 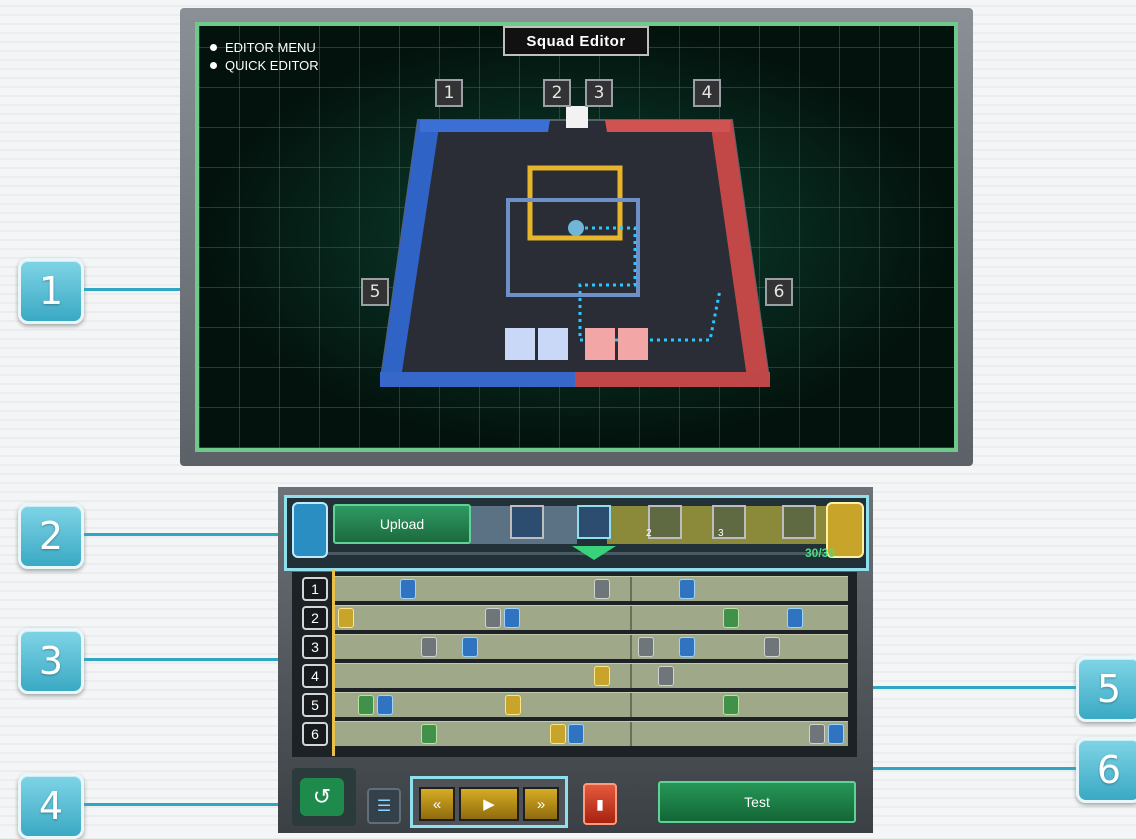 I want to click on blue-wall-top, so click(x=485, y=126).